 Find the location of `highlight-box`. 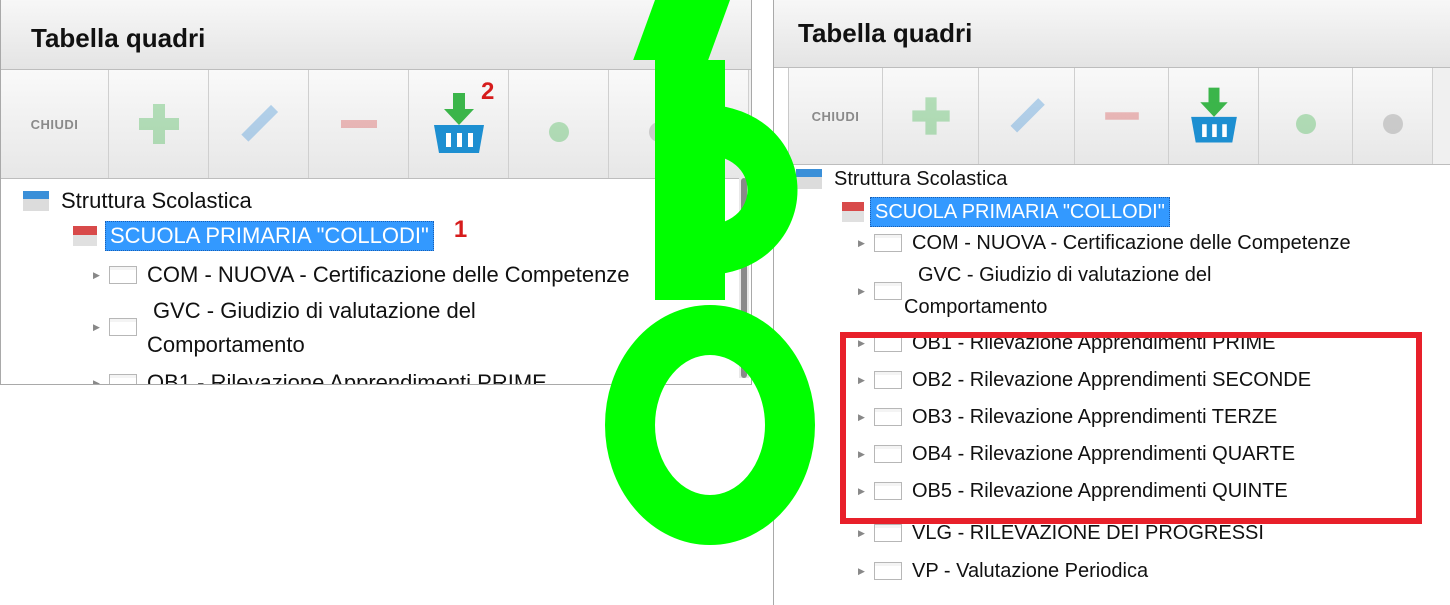

highlight-box is located at coordinates (1131, 428).